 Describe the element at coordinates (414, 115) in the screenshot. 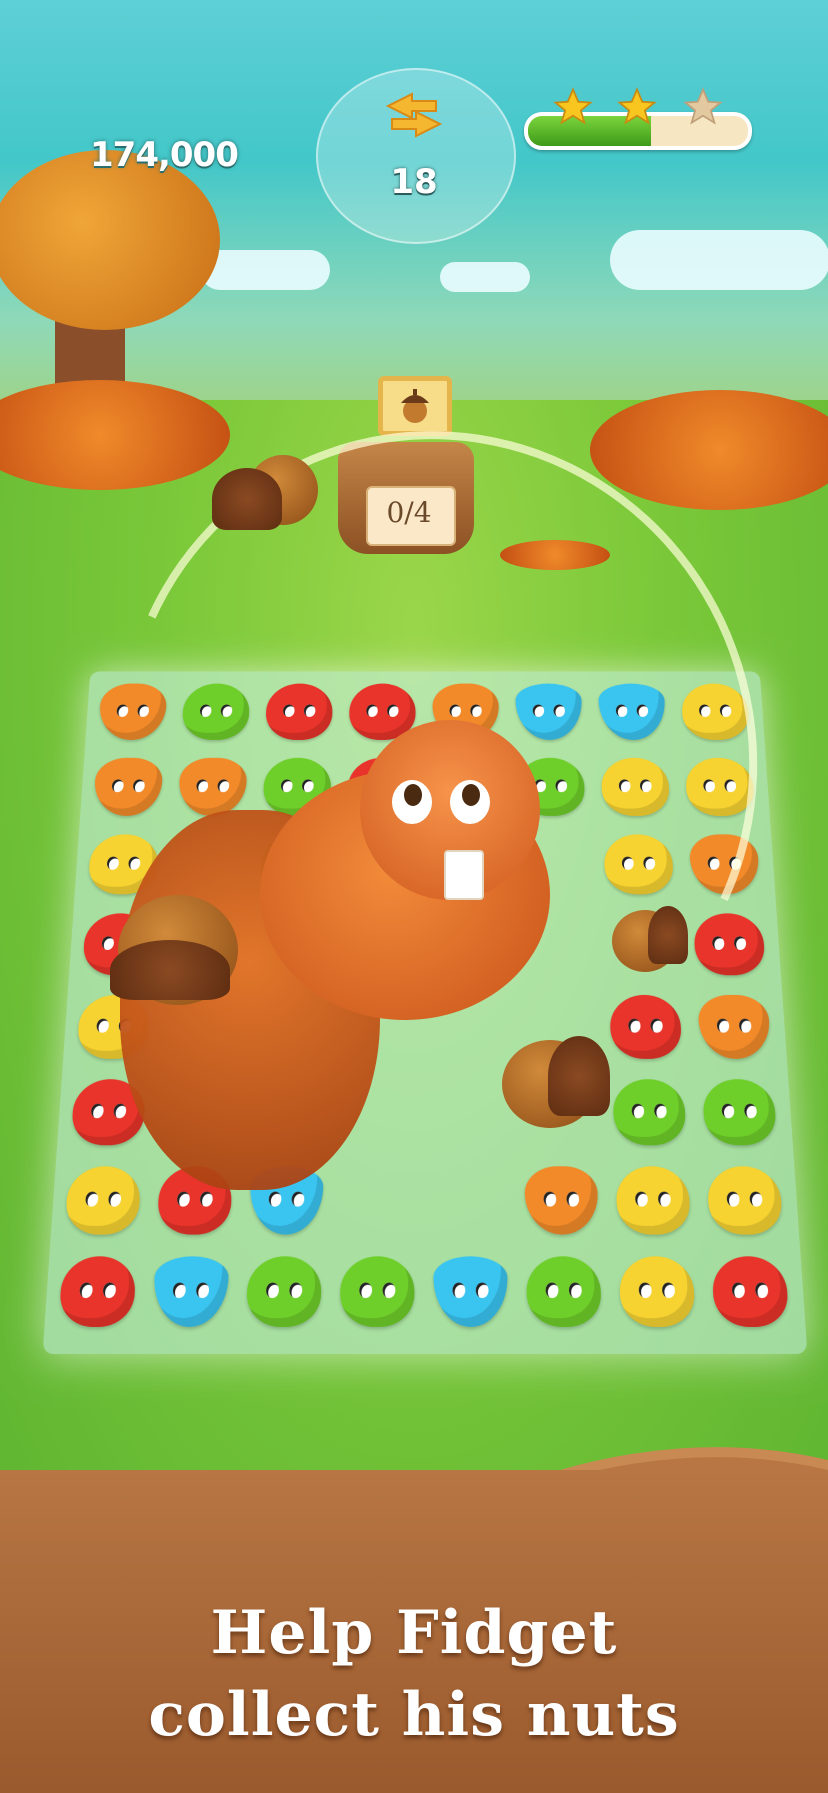

I see `swap-arrows-icon` at that location.